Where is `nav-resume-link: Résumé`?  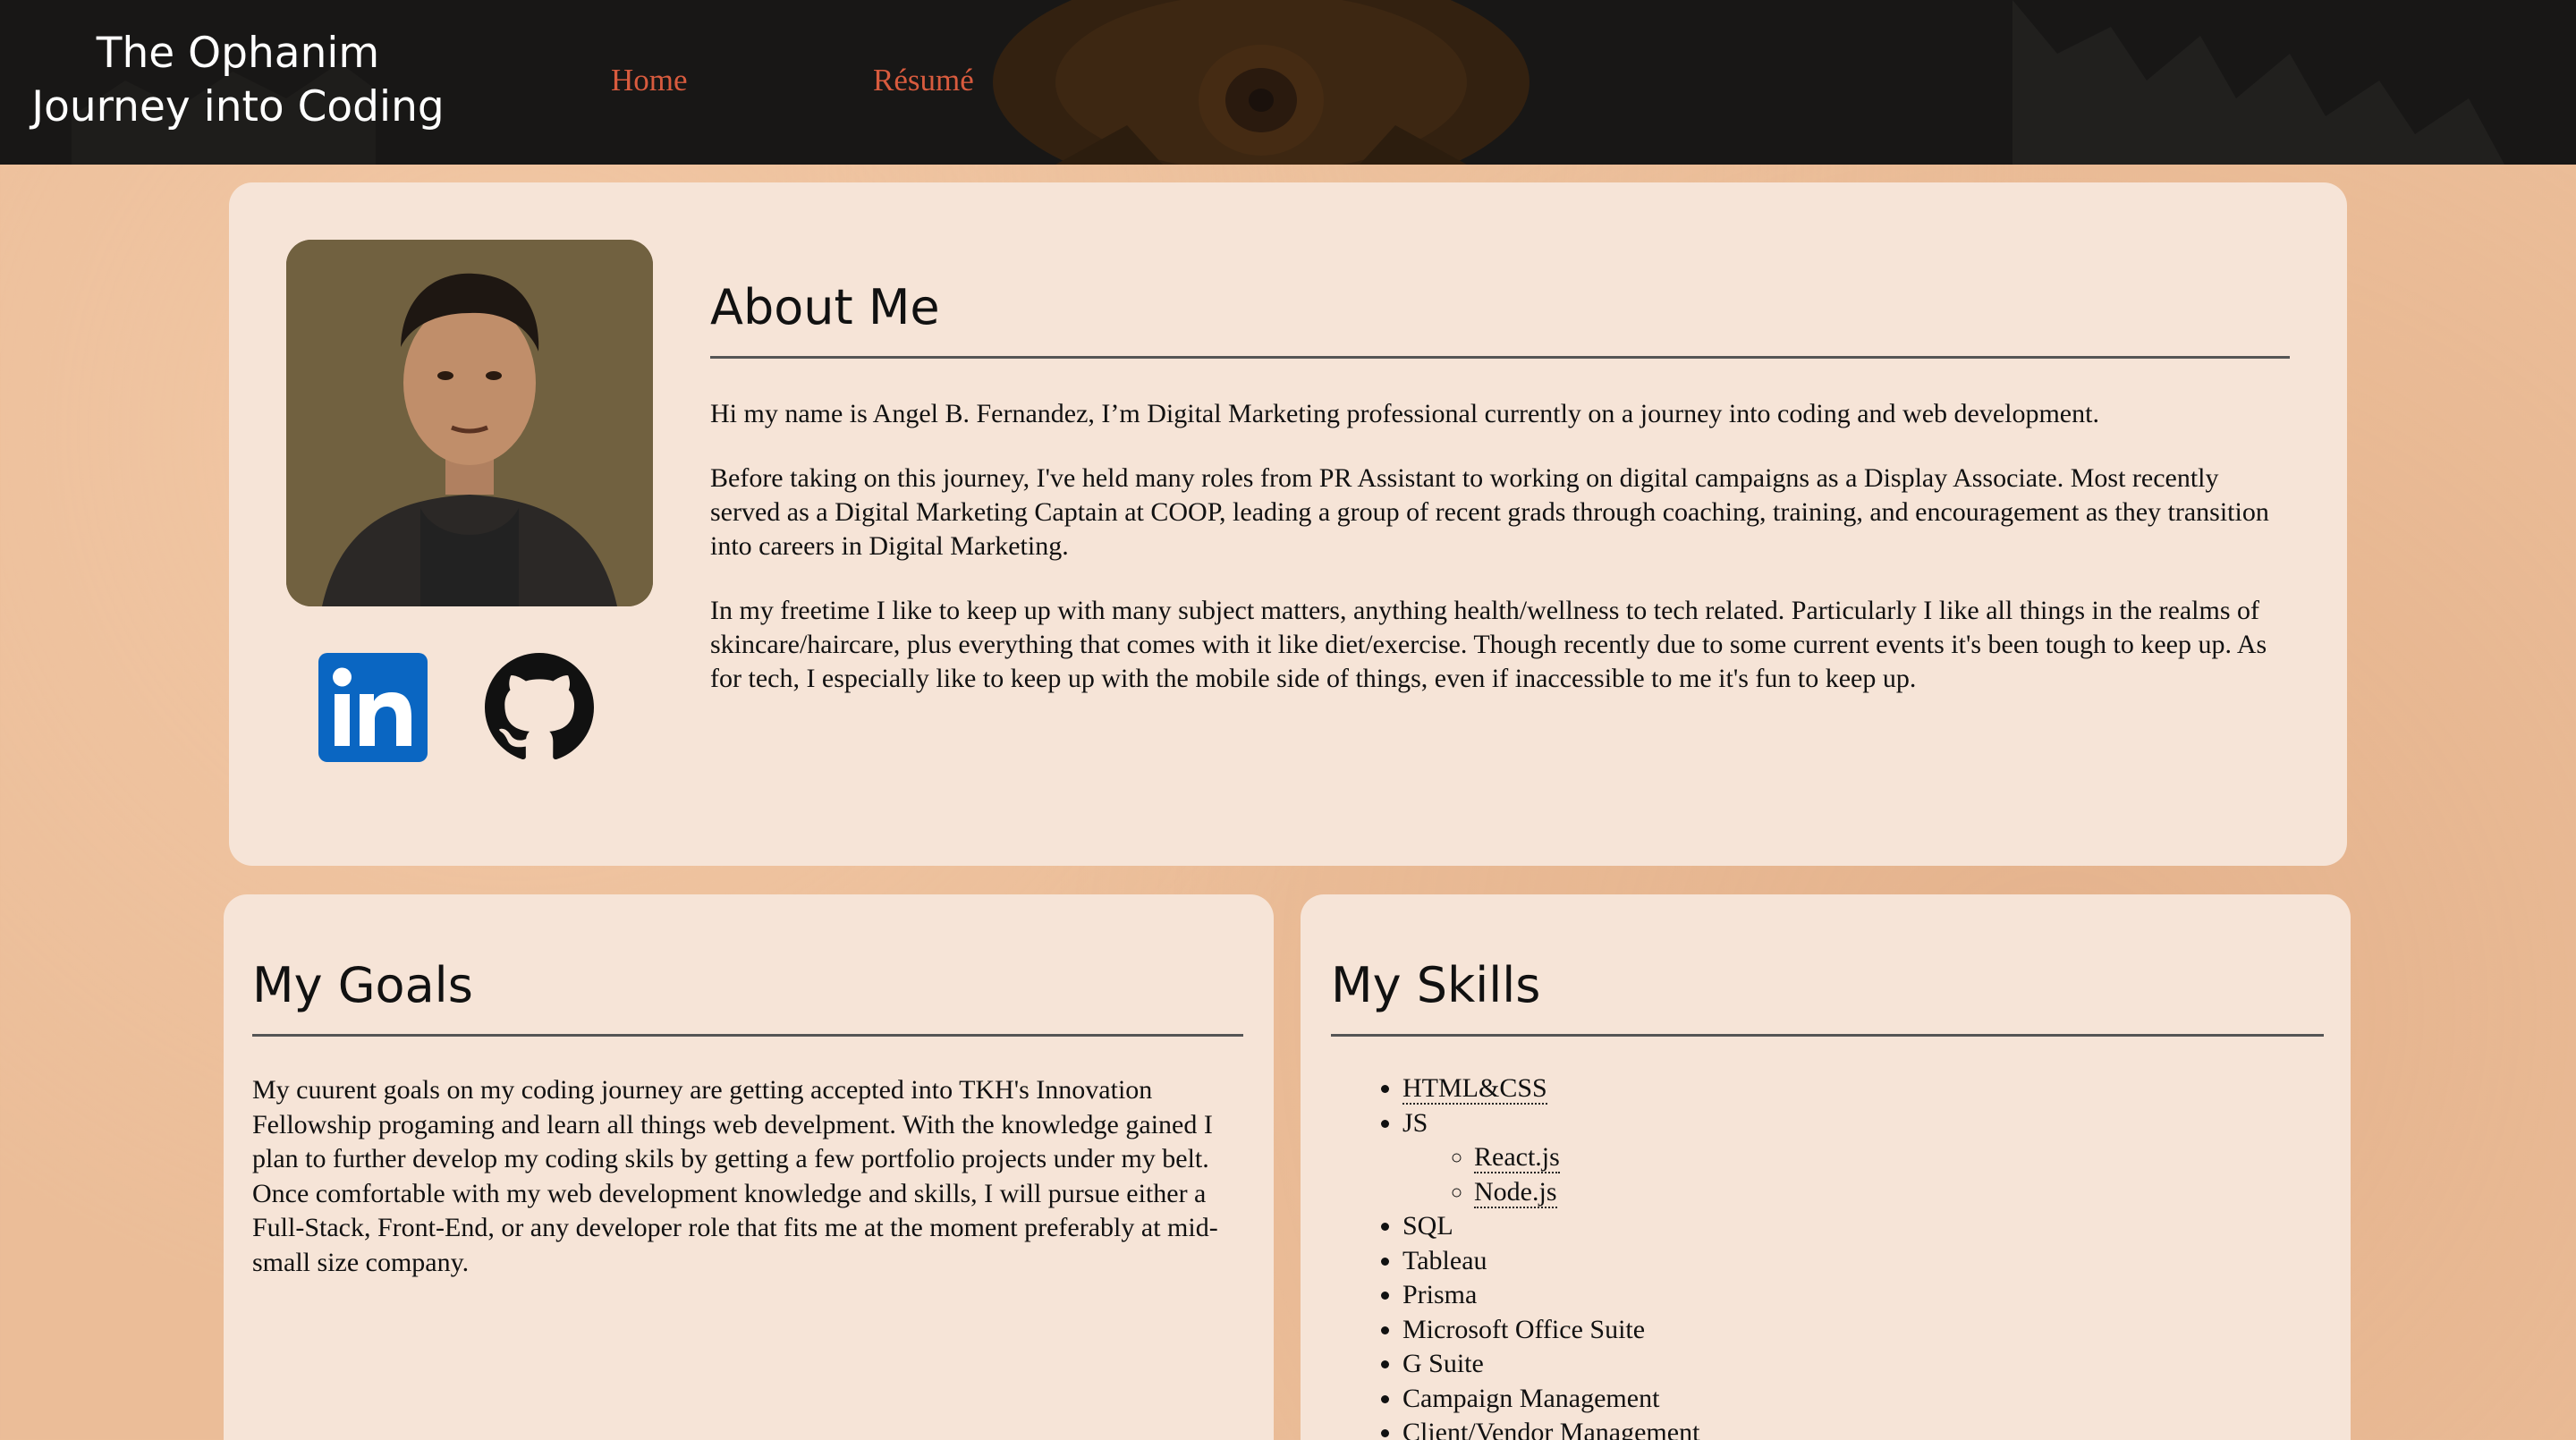
nav-resume-link: Résumé is located at coordinates (923, 81).